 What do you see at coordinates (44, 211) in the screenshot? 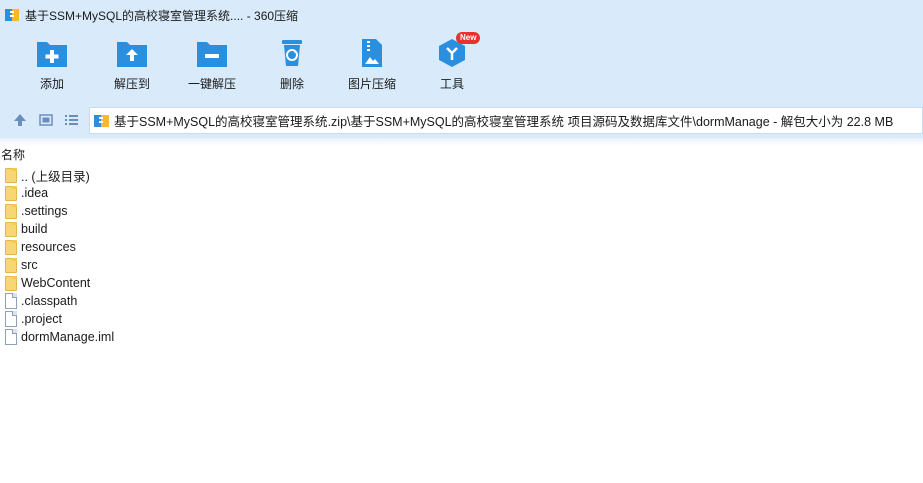
I see `item-name: .settings` at bounding box center [44, 211].